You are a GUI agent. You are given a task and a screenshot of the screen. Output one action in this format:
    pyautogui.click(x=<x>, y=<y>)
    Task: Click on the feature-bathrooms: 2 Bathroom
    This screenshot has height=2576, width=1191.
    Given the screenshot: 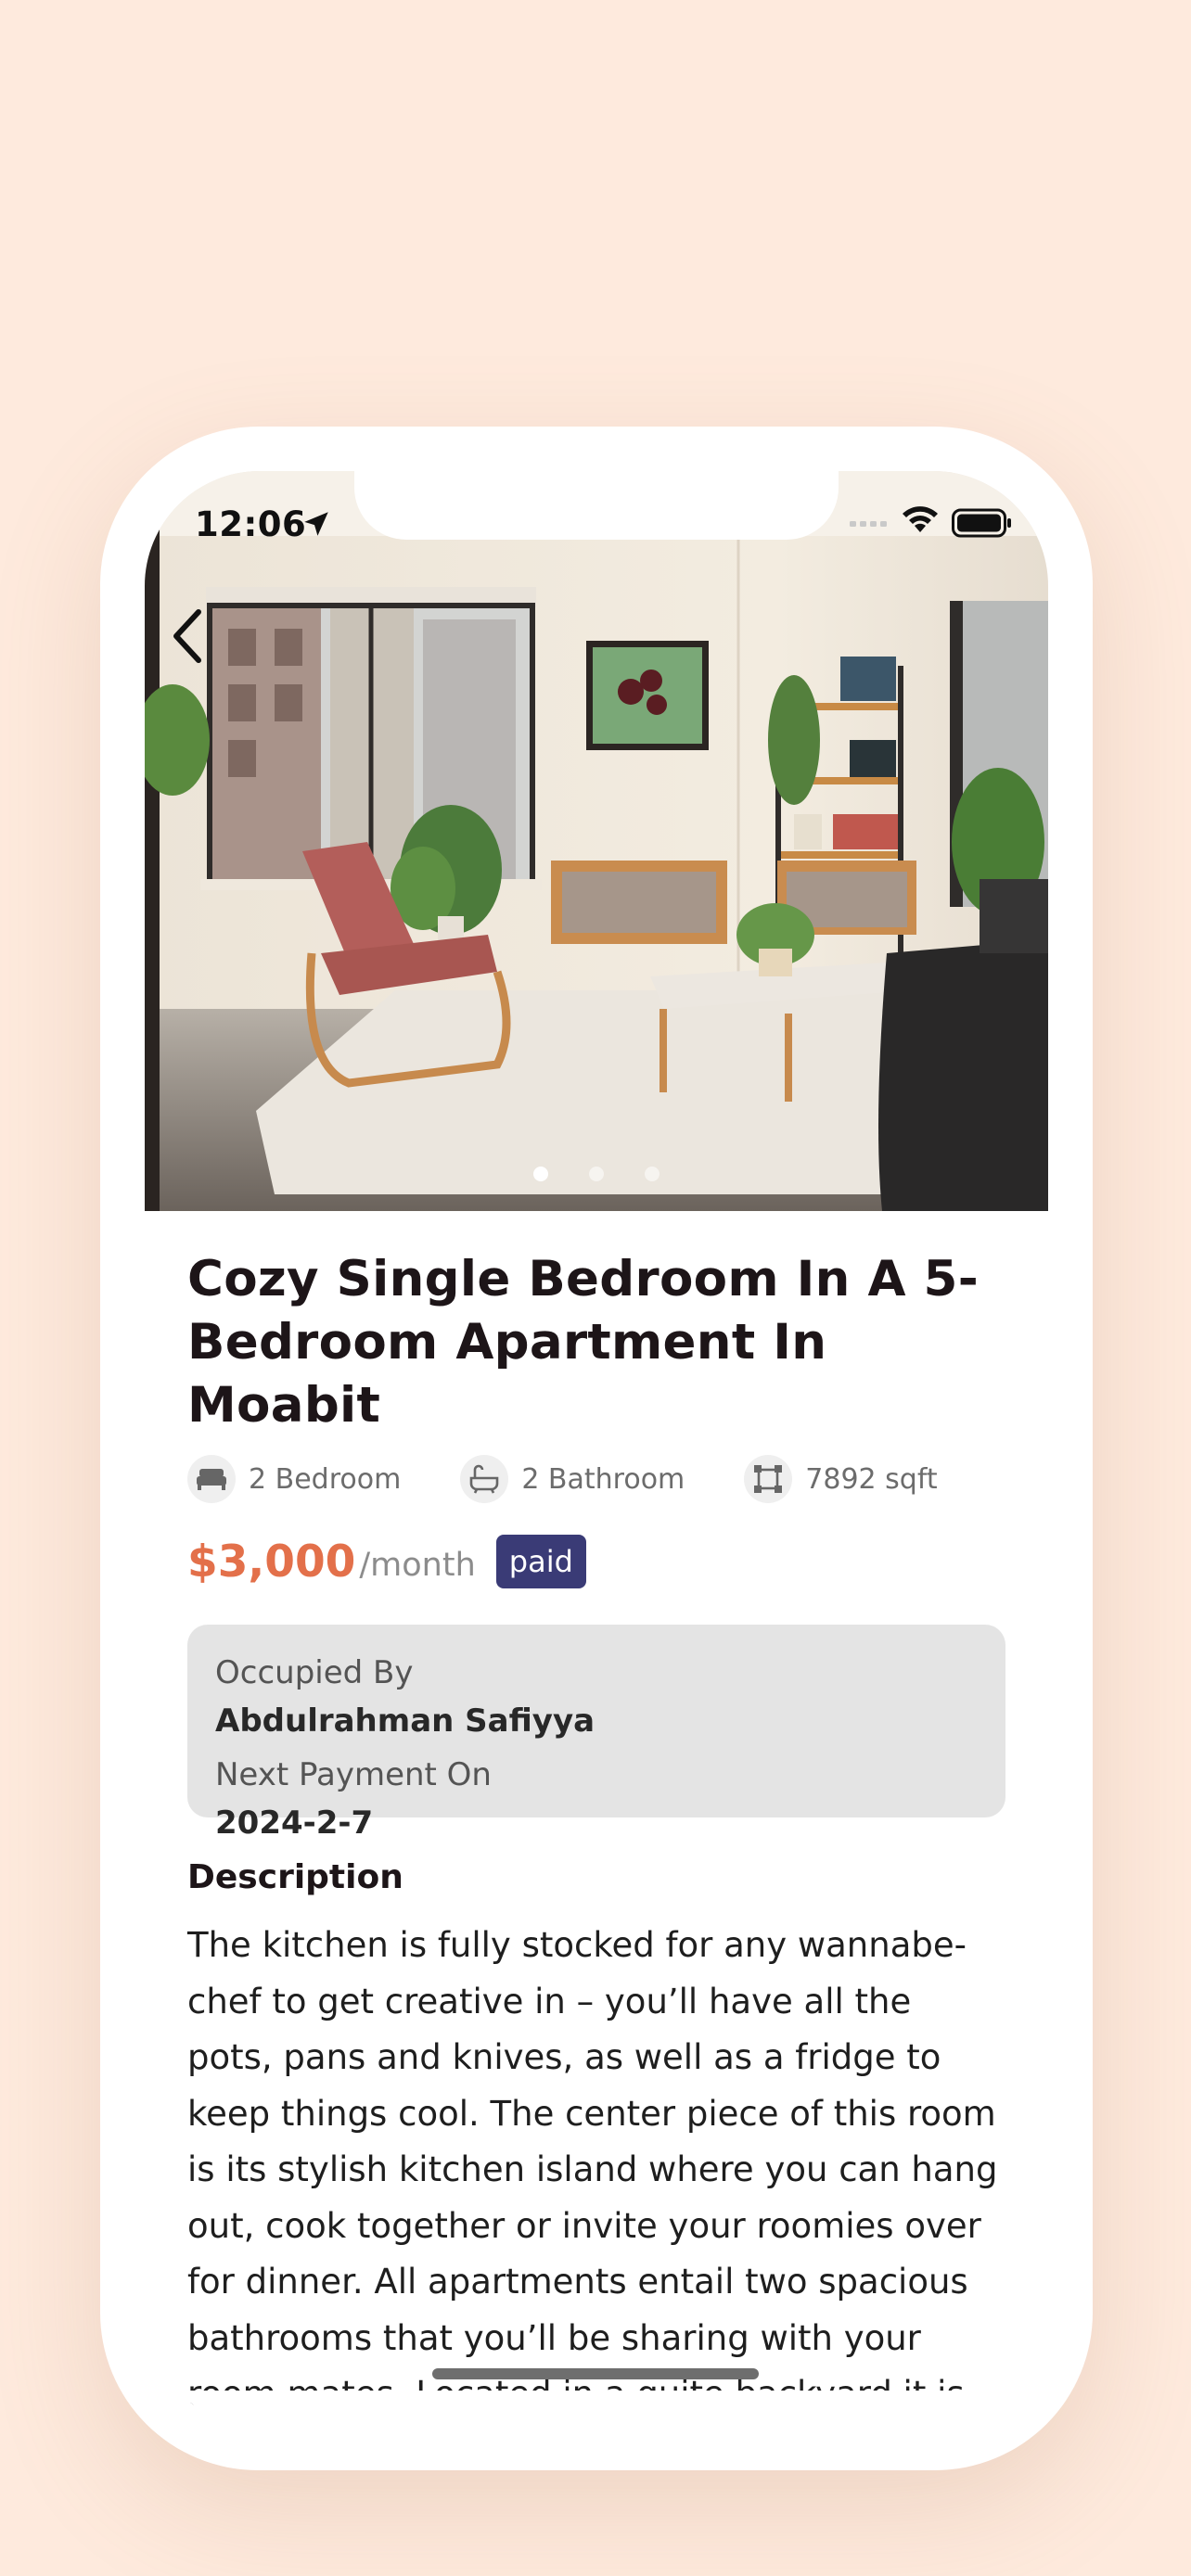 What is the action you would take?
    pyautogui.click(x=572, y=1479)
    